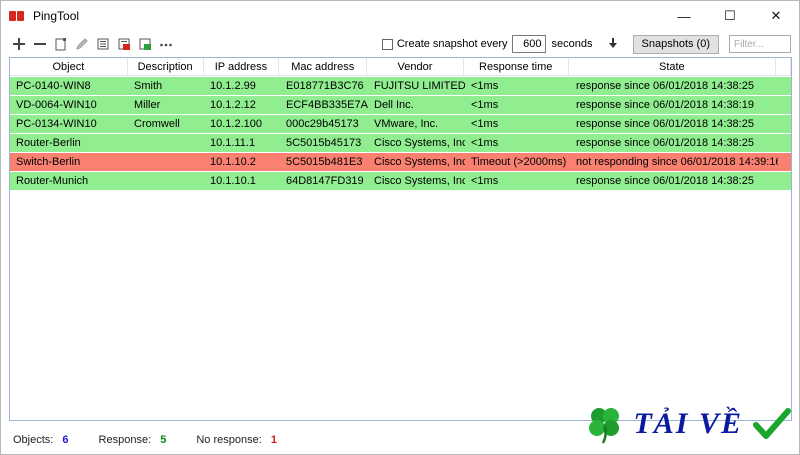  I want to click on close-button: ✕, so click(776, 16).